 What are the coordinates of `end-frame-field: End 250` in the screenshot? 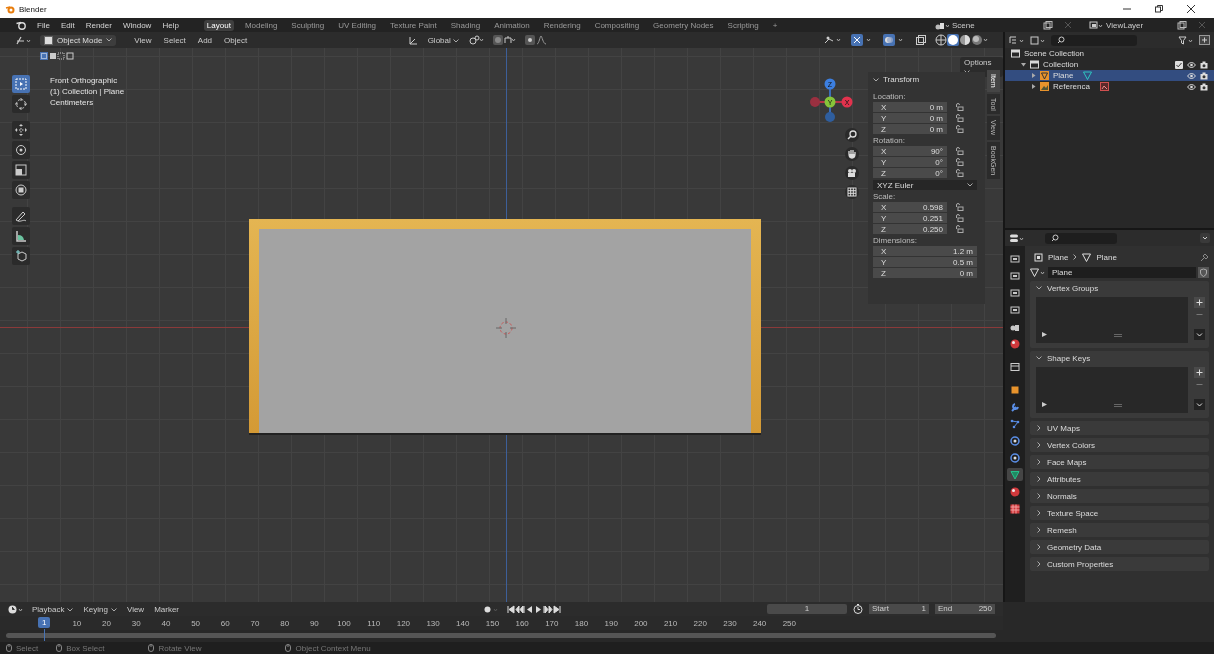 It's located at (965, 609).